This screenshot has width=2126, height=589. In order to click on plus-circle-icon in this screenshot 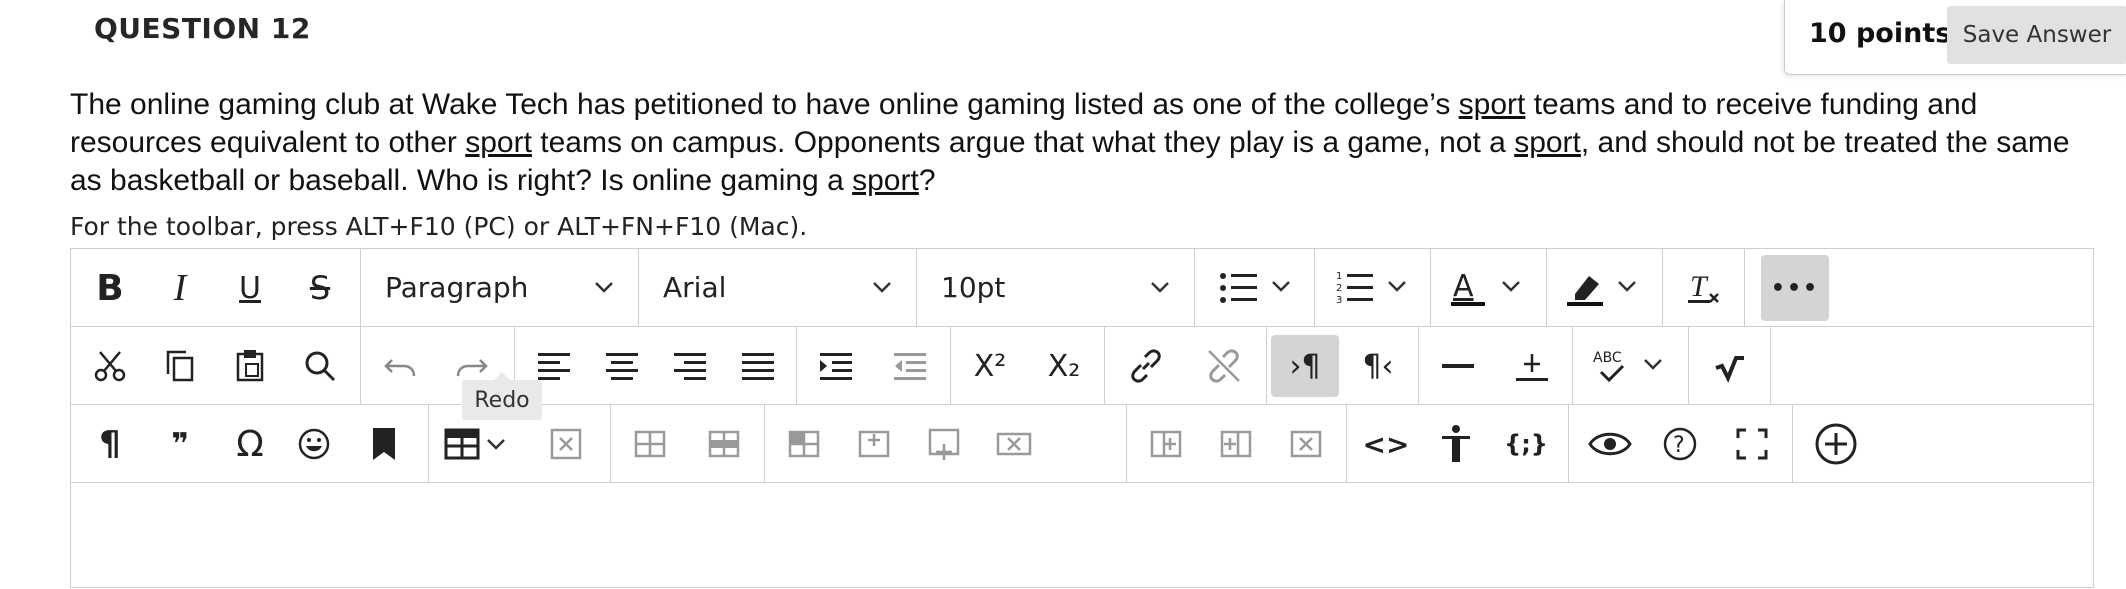, I will do `click(1836, 444)`.